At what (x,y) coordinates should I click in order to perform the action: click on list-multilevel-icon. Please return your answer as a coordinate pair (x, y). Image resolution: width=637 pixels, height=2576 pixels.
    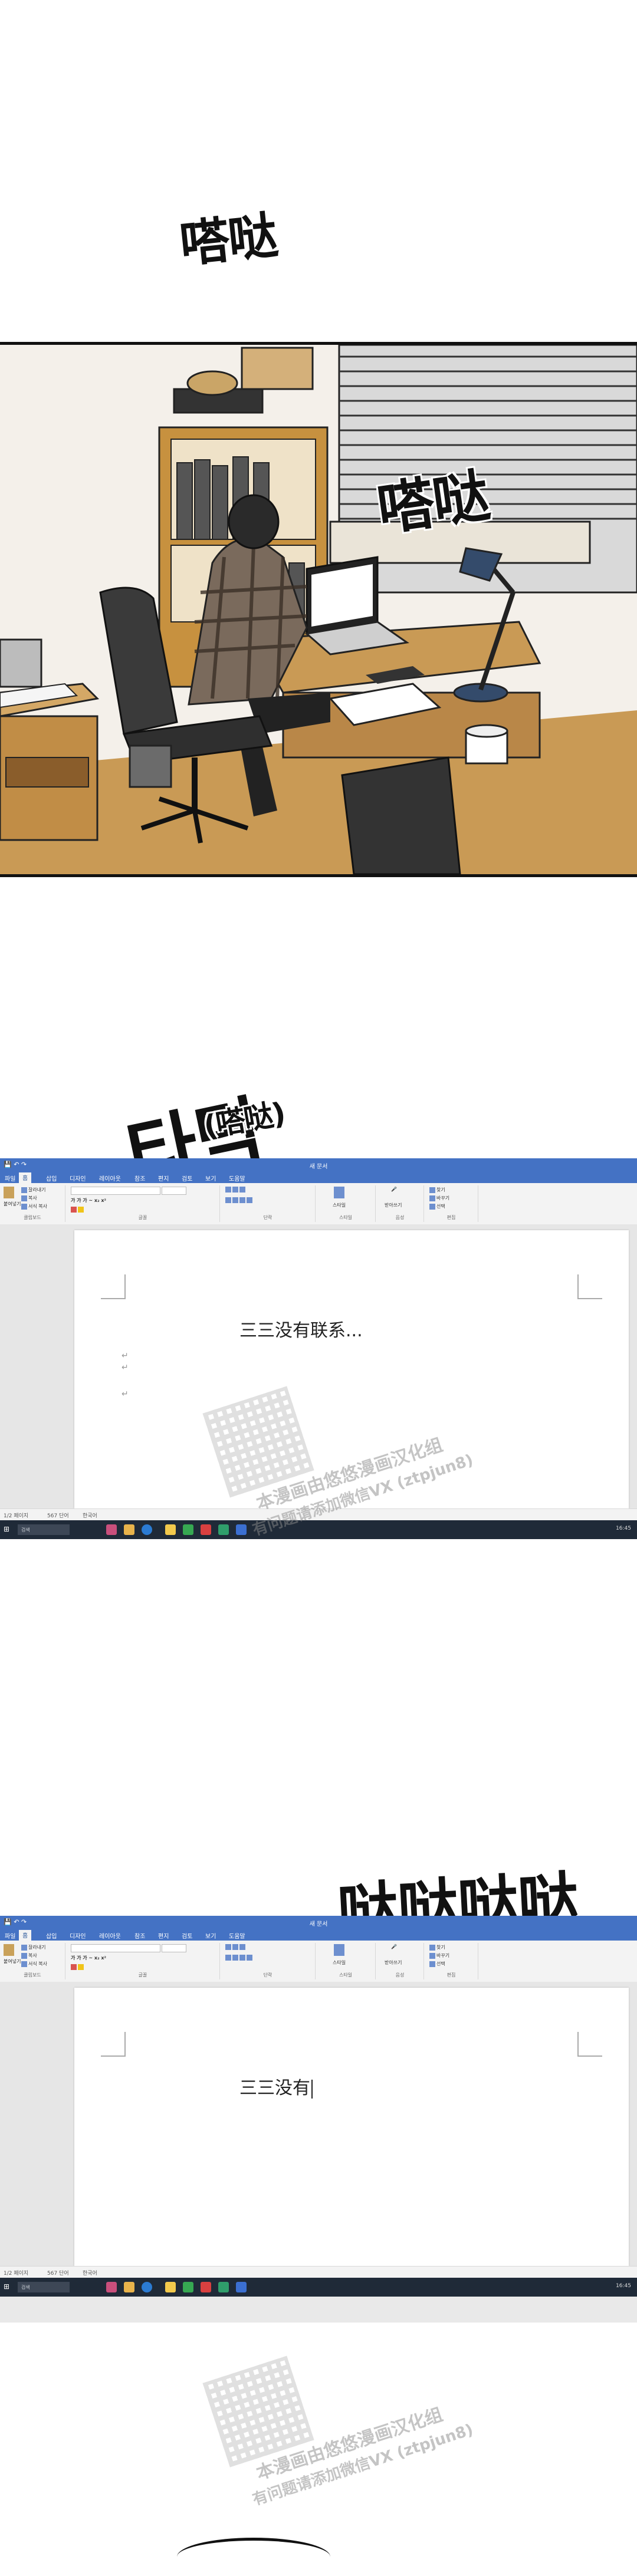
    Looking at the image, I should click on (242, 1190).